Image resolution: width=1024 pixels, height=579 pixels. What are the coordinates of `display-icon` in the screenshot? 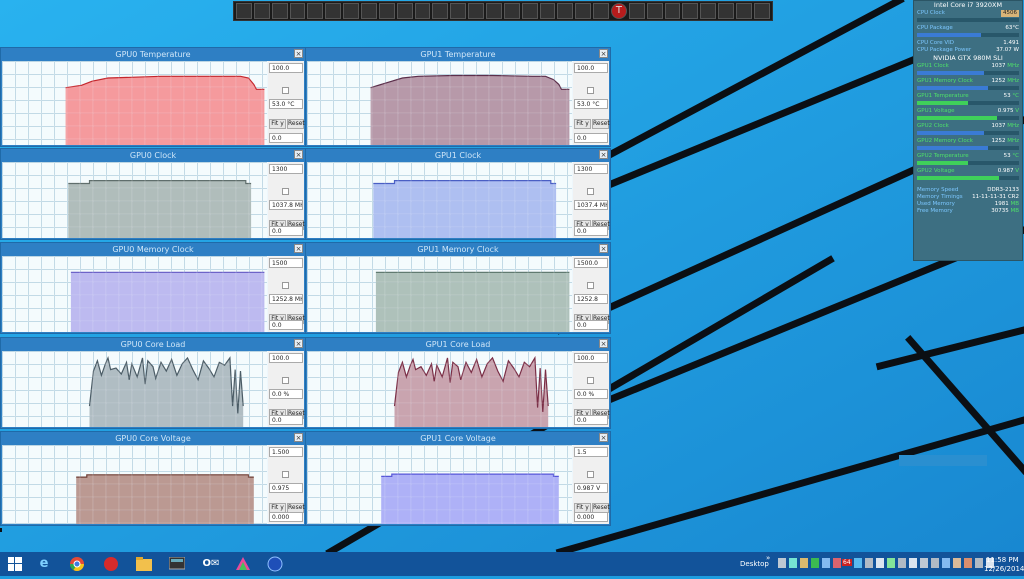 It's located at (636, 11).